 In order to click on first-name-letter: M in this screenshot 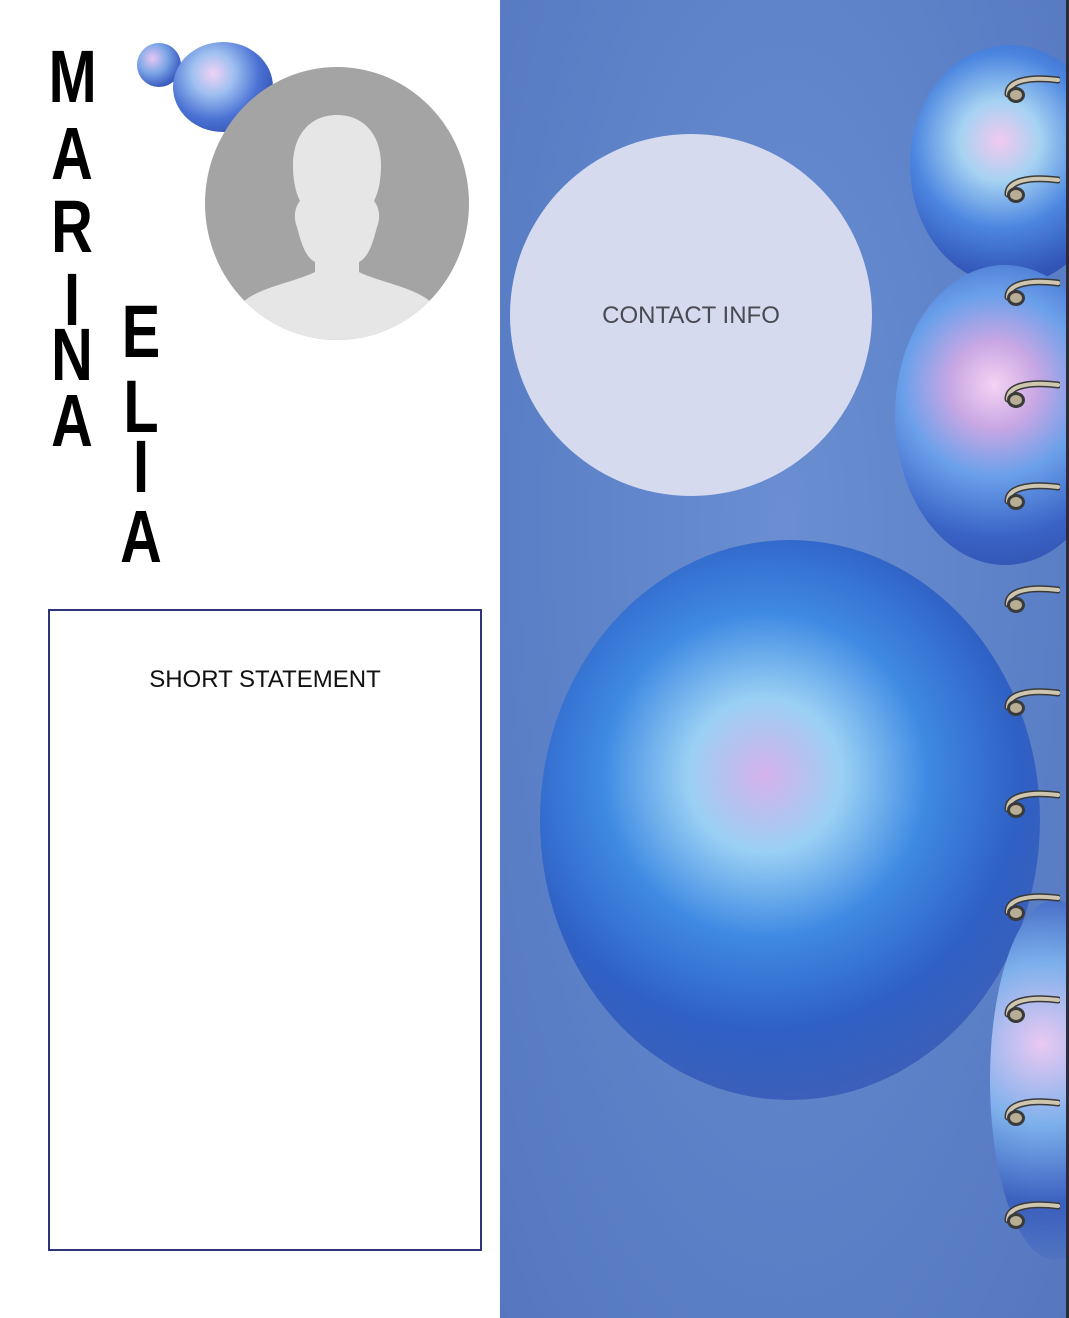, I will do `click(72, 76)`.